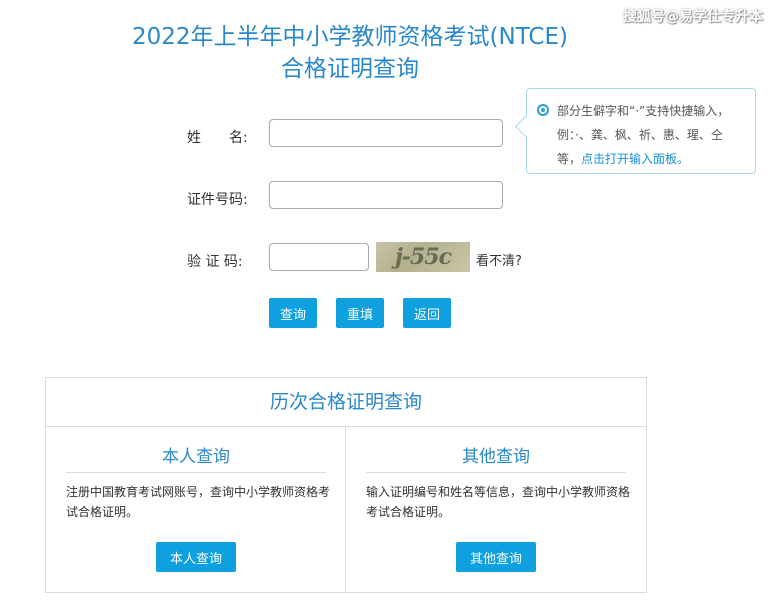 Image resolution: width=777 pixels, height=609 pixels. I want to click on open-input-panel-link: 点击打开输入面板。, so click(635, 159).